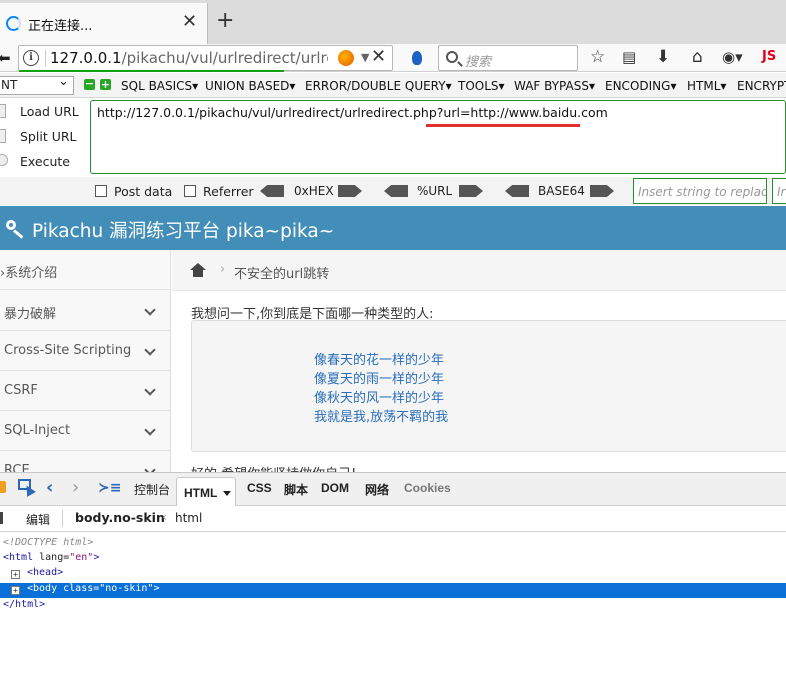  Describe the element at coordinates (206, 492) in the screenshot. I see `tab-html: HTML` at that location.